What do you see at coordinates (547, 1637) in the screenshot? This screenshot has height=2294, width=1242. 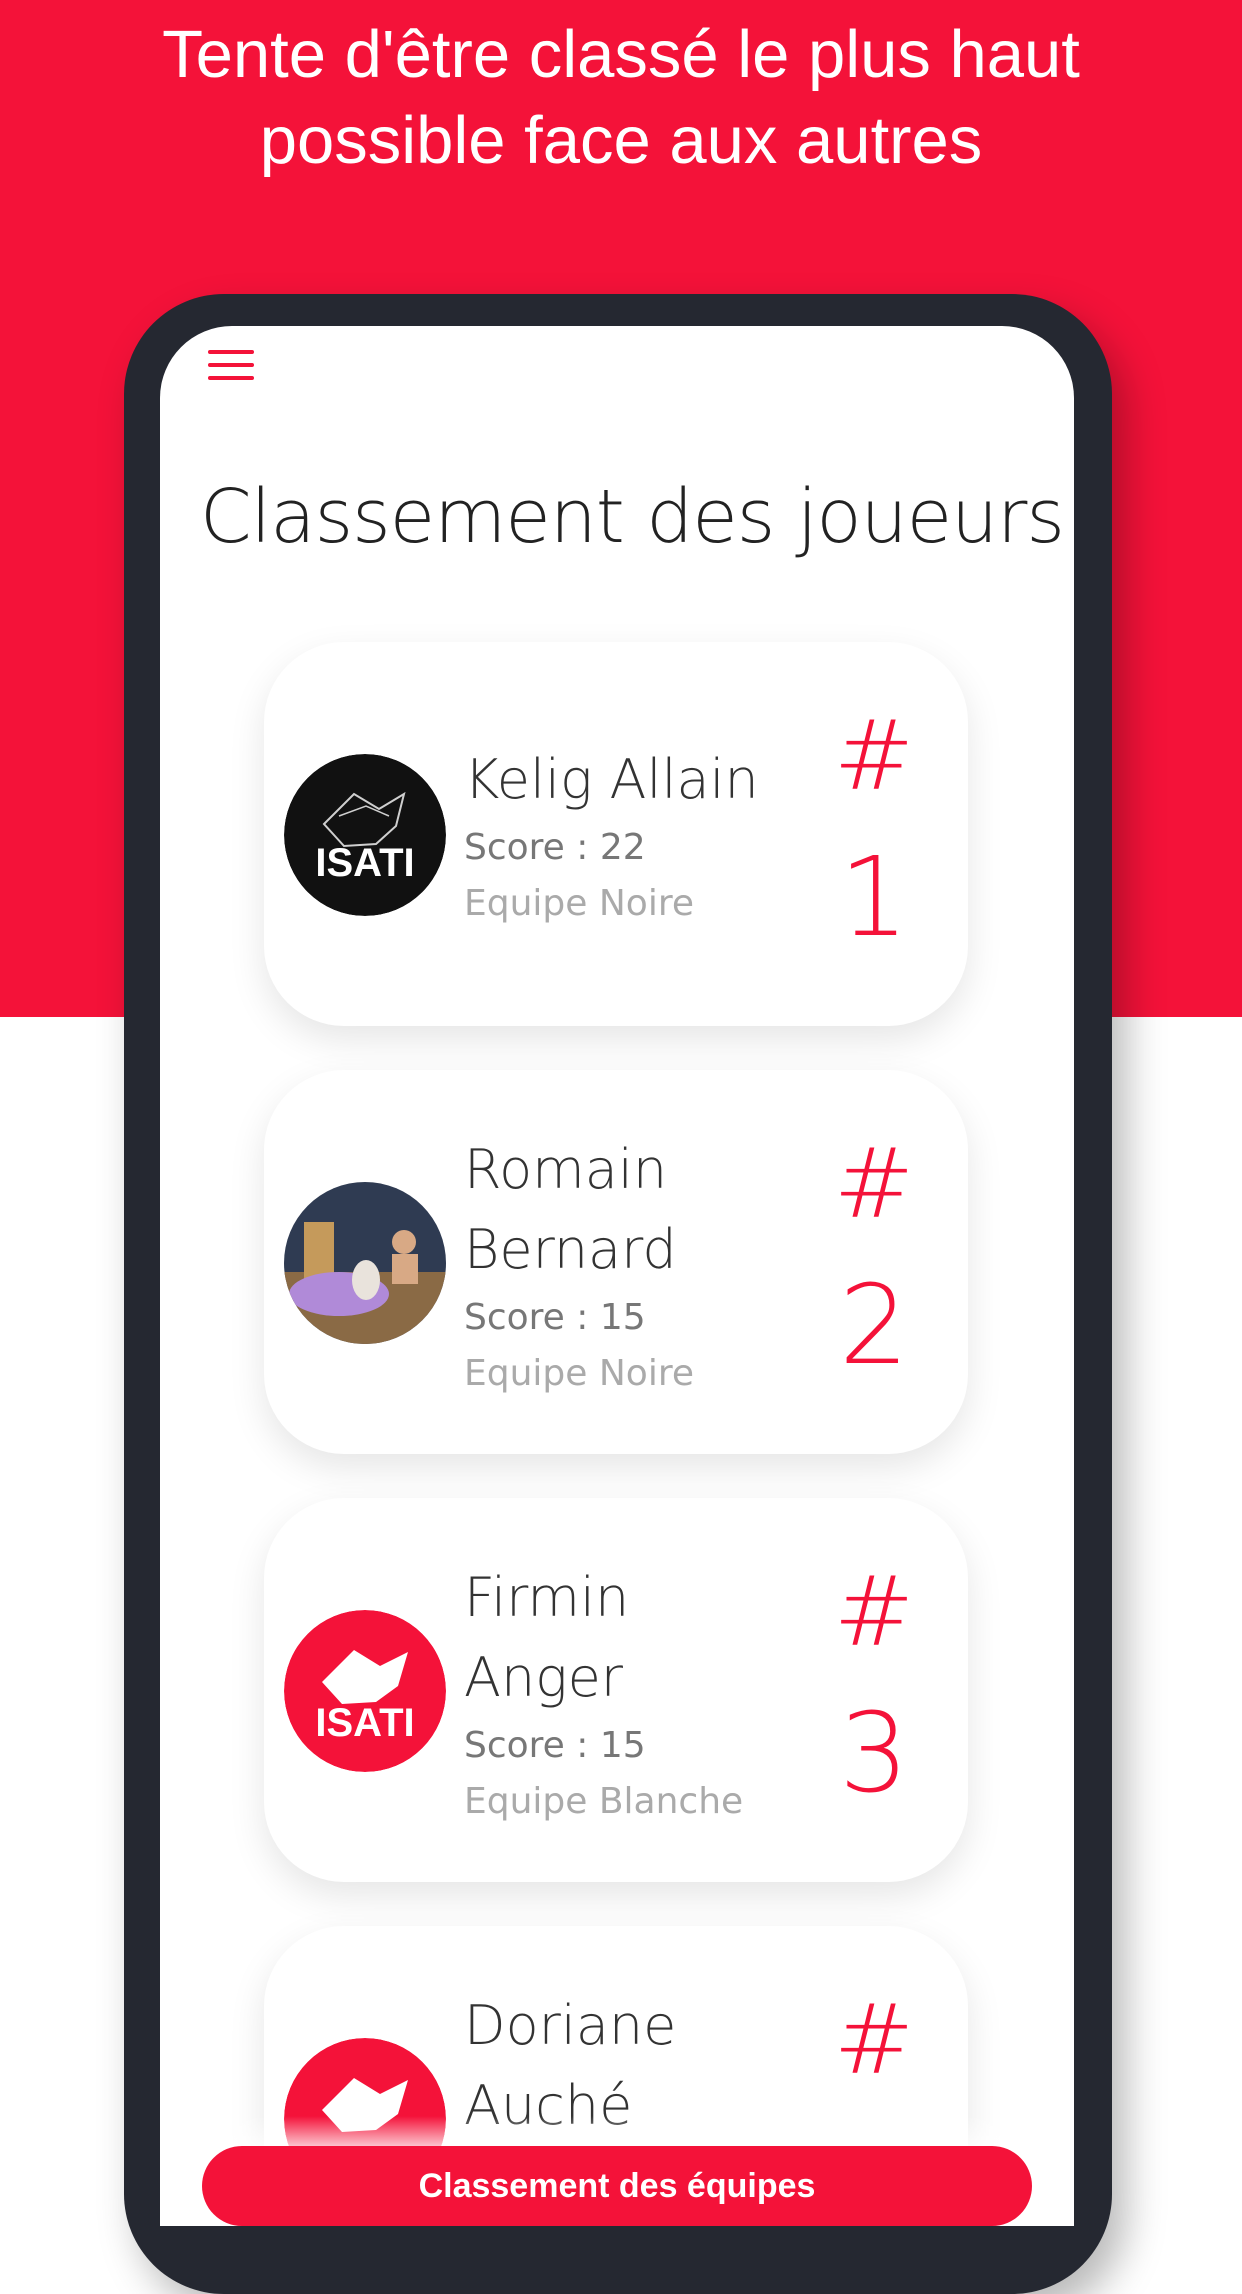 I see `player-name: Firmin Anger` at bounding box center [547, 1637].